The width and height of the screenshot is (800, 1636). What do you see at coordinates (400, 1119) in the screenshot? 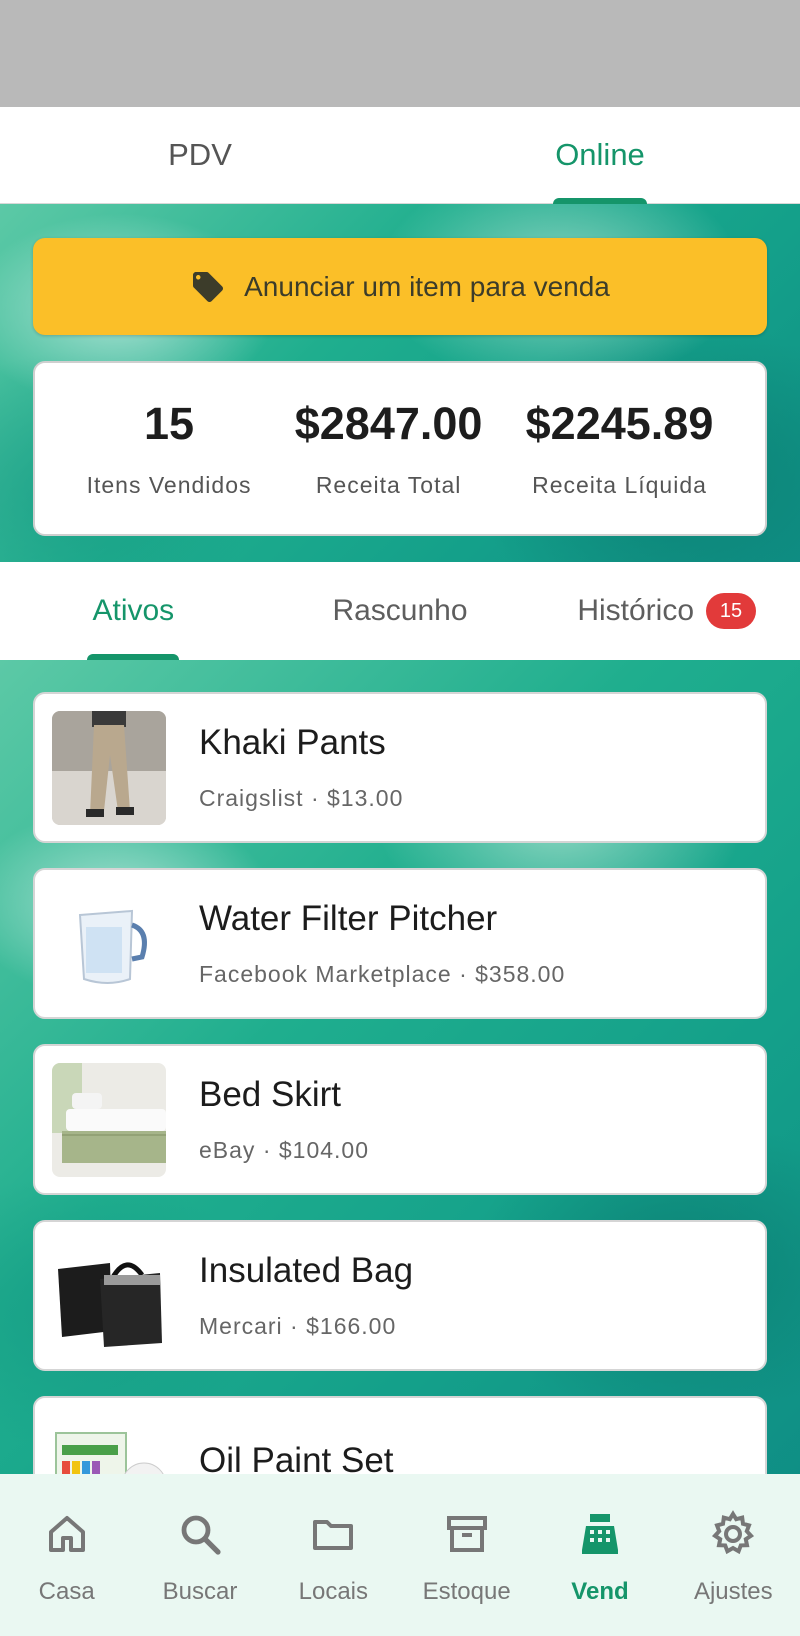
I see `list-item: Bed Skirt eBay · $104.00` at bounding box center [400, 1119].